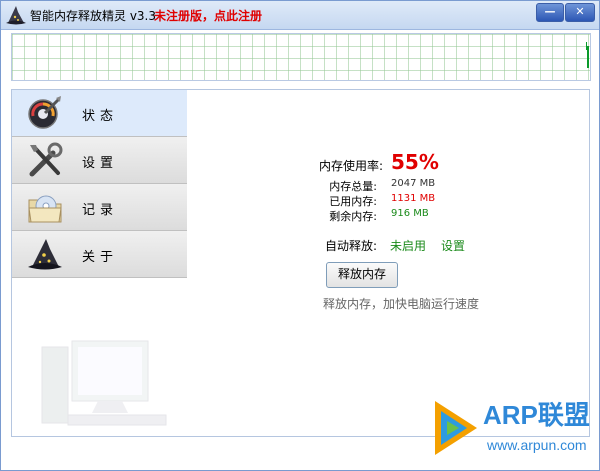 This screenshot has height=471, width=600. Describe the element at coordinates (301, 57) in the screenshot. I see `memory-usage-graph` at that location.